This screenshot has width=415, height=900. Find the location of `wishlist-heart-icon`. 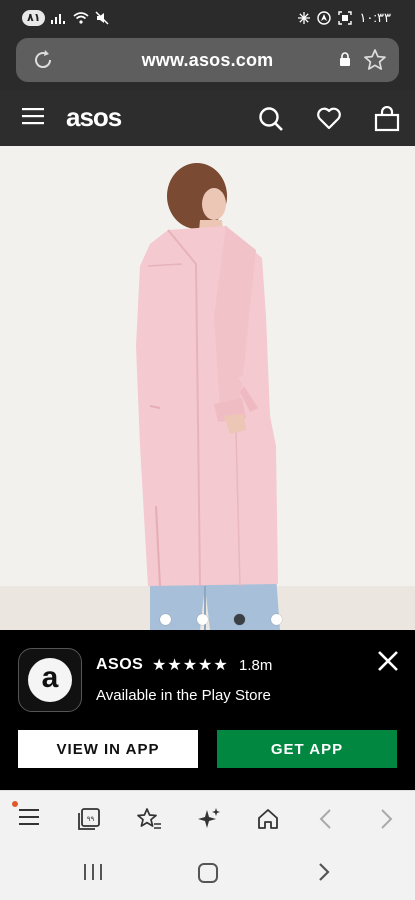

wishlist-heart-icon is located at coordinates (329, 120).